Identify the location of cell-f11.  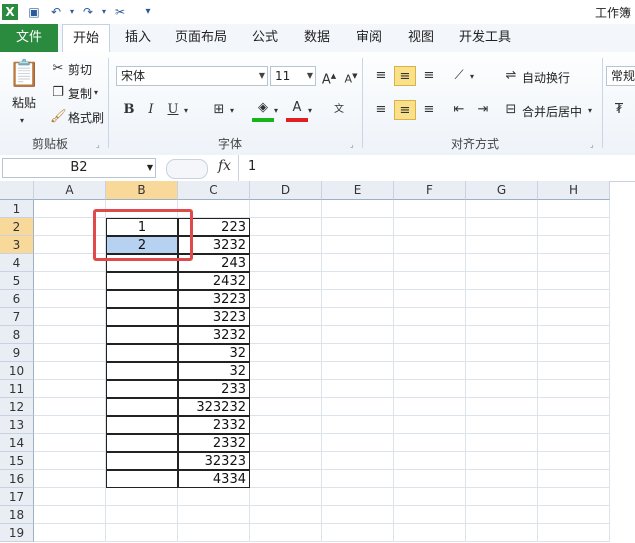
(430, 389).